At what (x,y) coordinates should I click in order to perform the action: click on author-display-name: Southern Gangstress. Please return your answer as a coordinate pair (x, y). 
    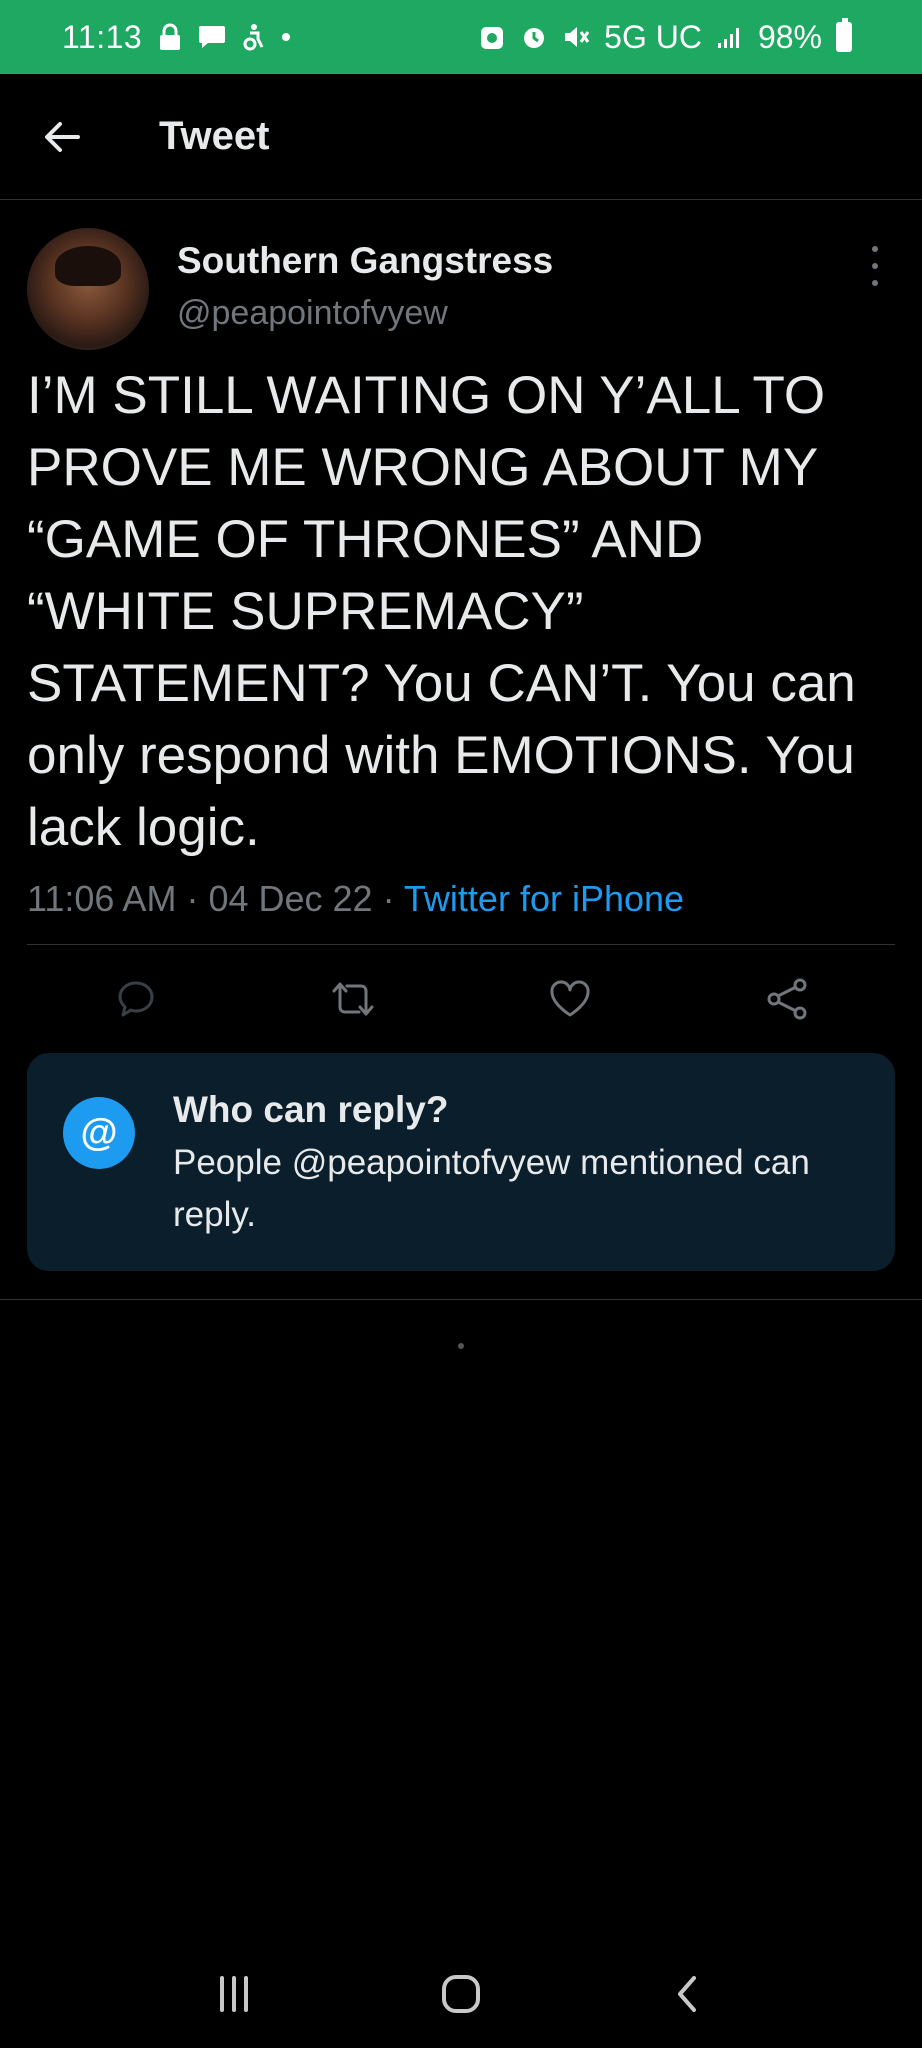
    Looking at the image, I should click on (365, 261).